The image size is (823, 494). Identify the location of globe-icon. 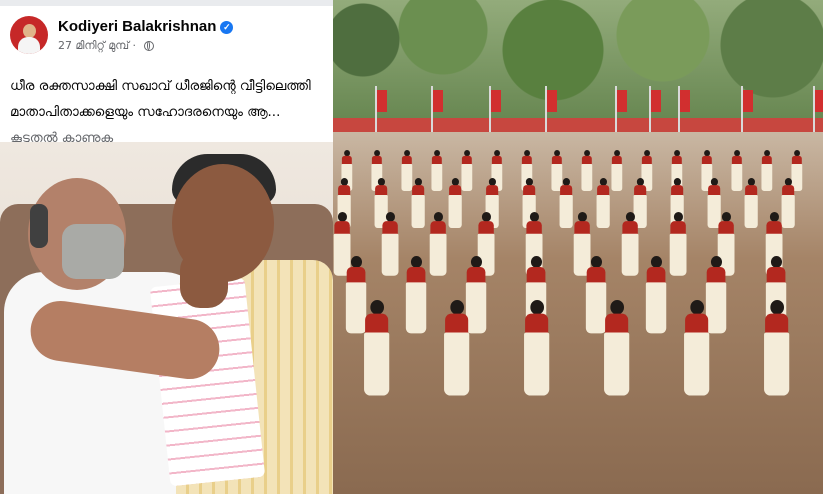
(148, 46).